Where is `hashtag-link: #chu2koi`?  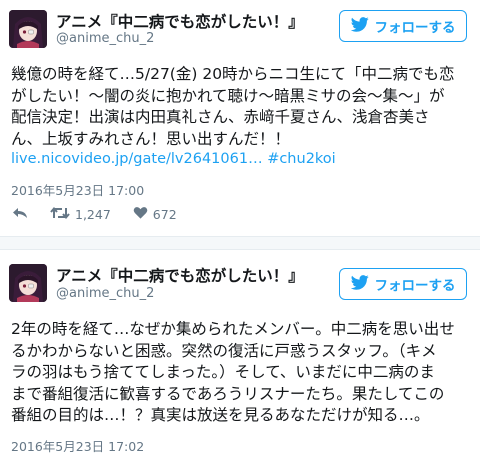 hashtag-link: #chu2koi is located at coordinates (301, 159).